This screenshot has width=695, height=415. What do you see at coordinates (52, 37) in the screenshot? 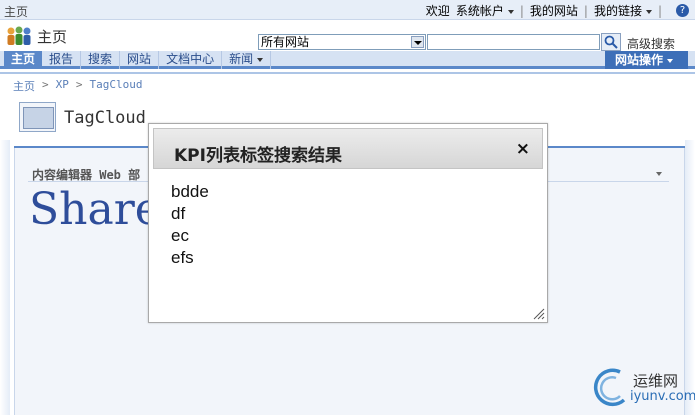
I see `site-title: 主页` at bounding box center [52, 37].